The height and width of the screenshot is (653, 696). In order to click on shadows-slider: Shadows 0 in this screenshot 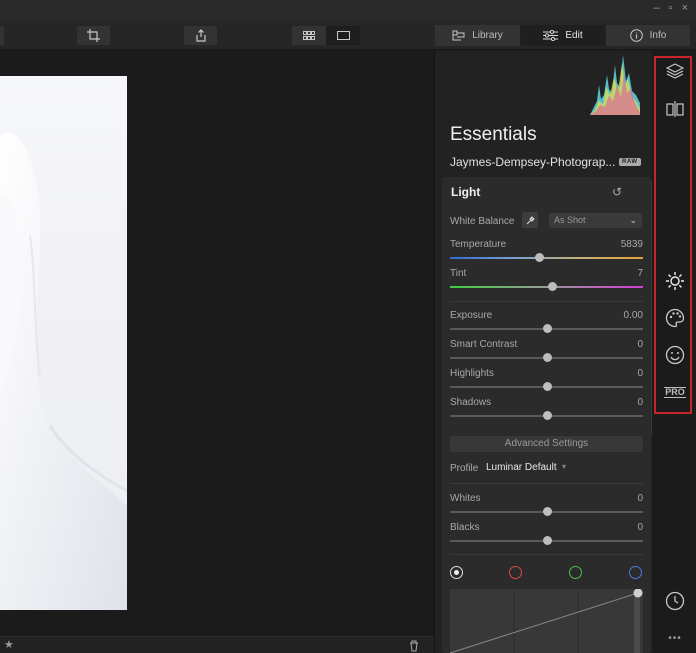, I will do `click(546, 410)`.